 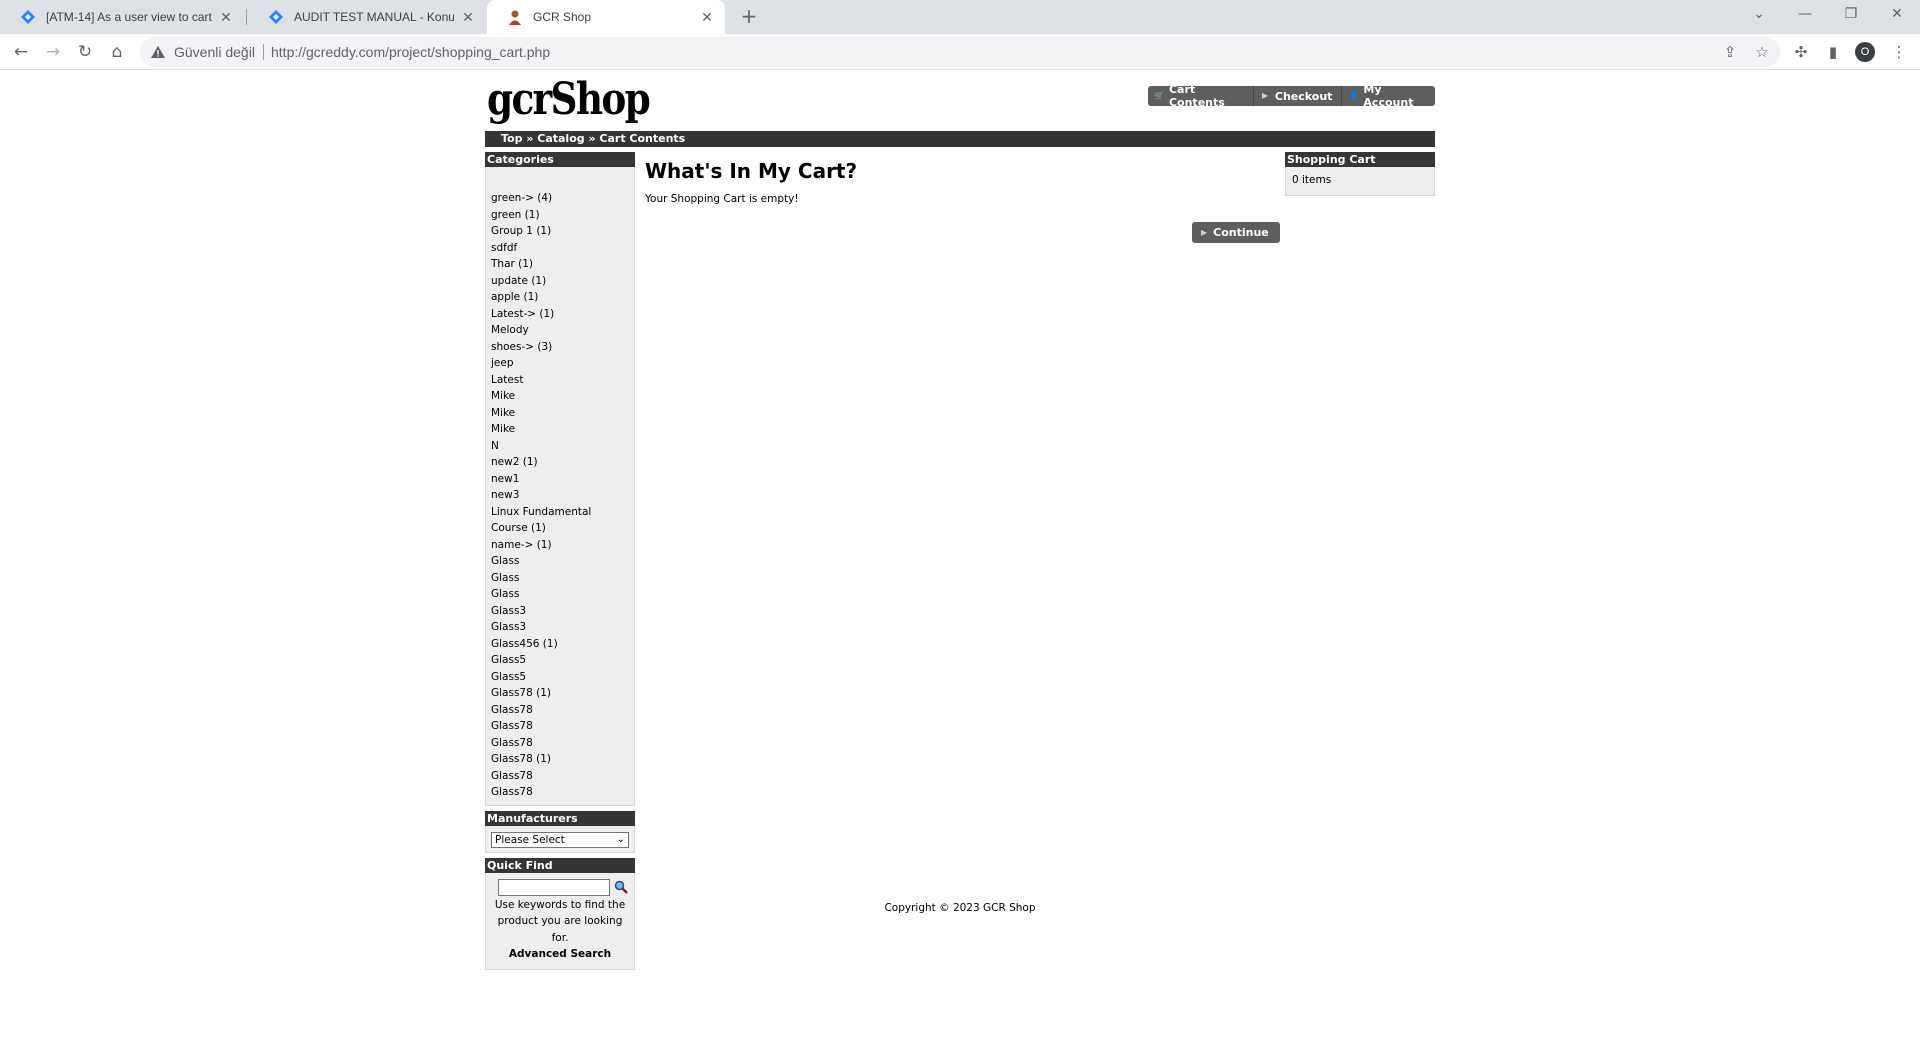 What do you see at coordinates (562, 528) in the screenshot?
I see `category-link: Course (1)` at bounding box center [562, 528].